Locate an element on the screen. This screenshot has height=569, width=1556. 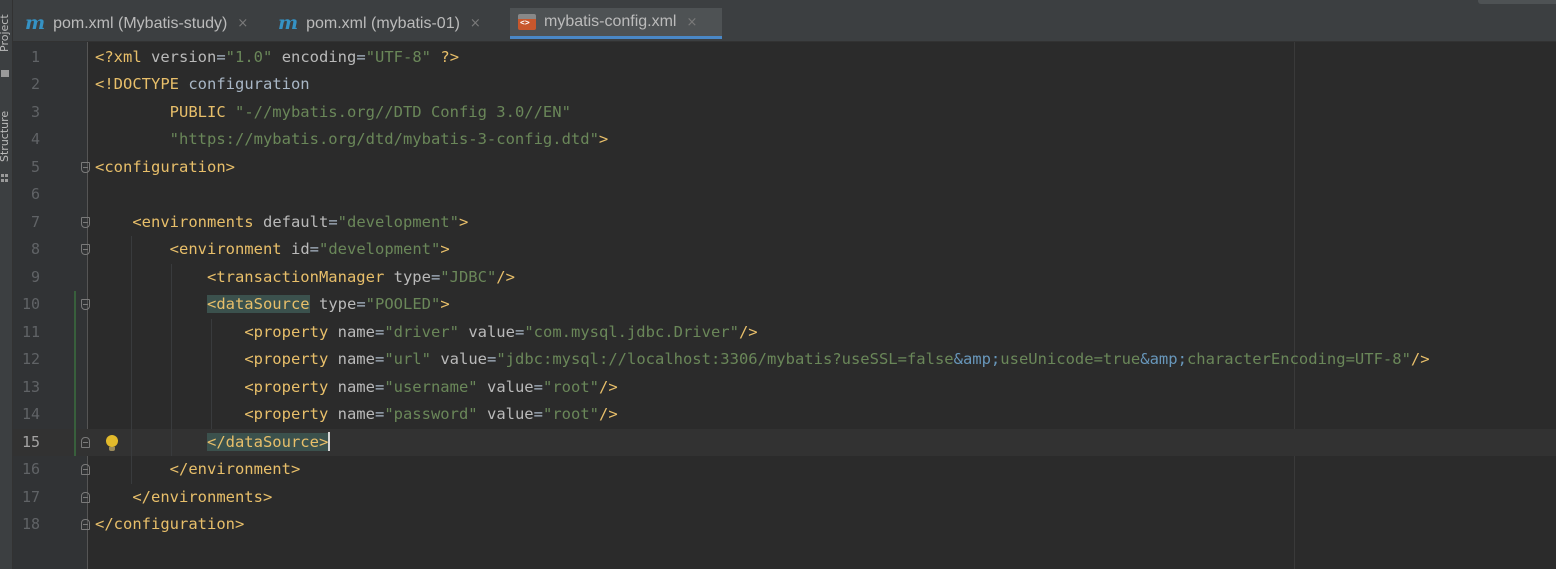
project-tool-button: Project is located at coordinates (6, 41).